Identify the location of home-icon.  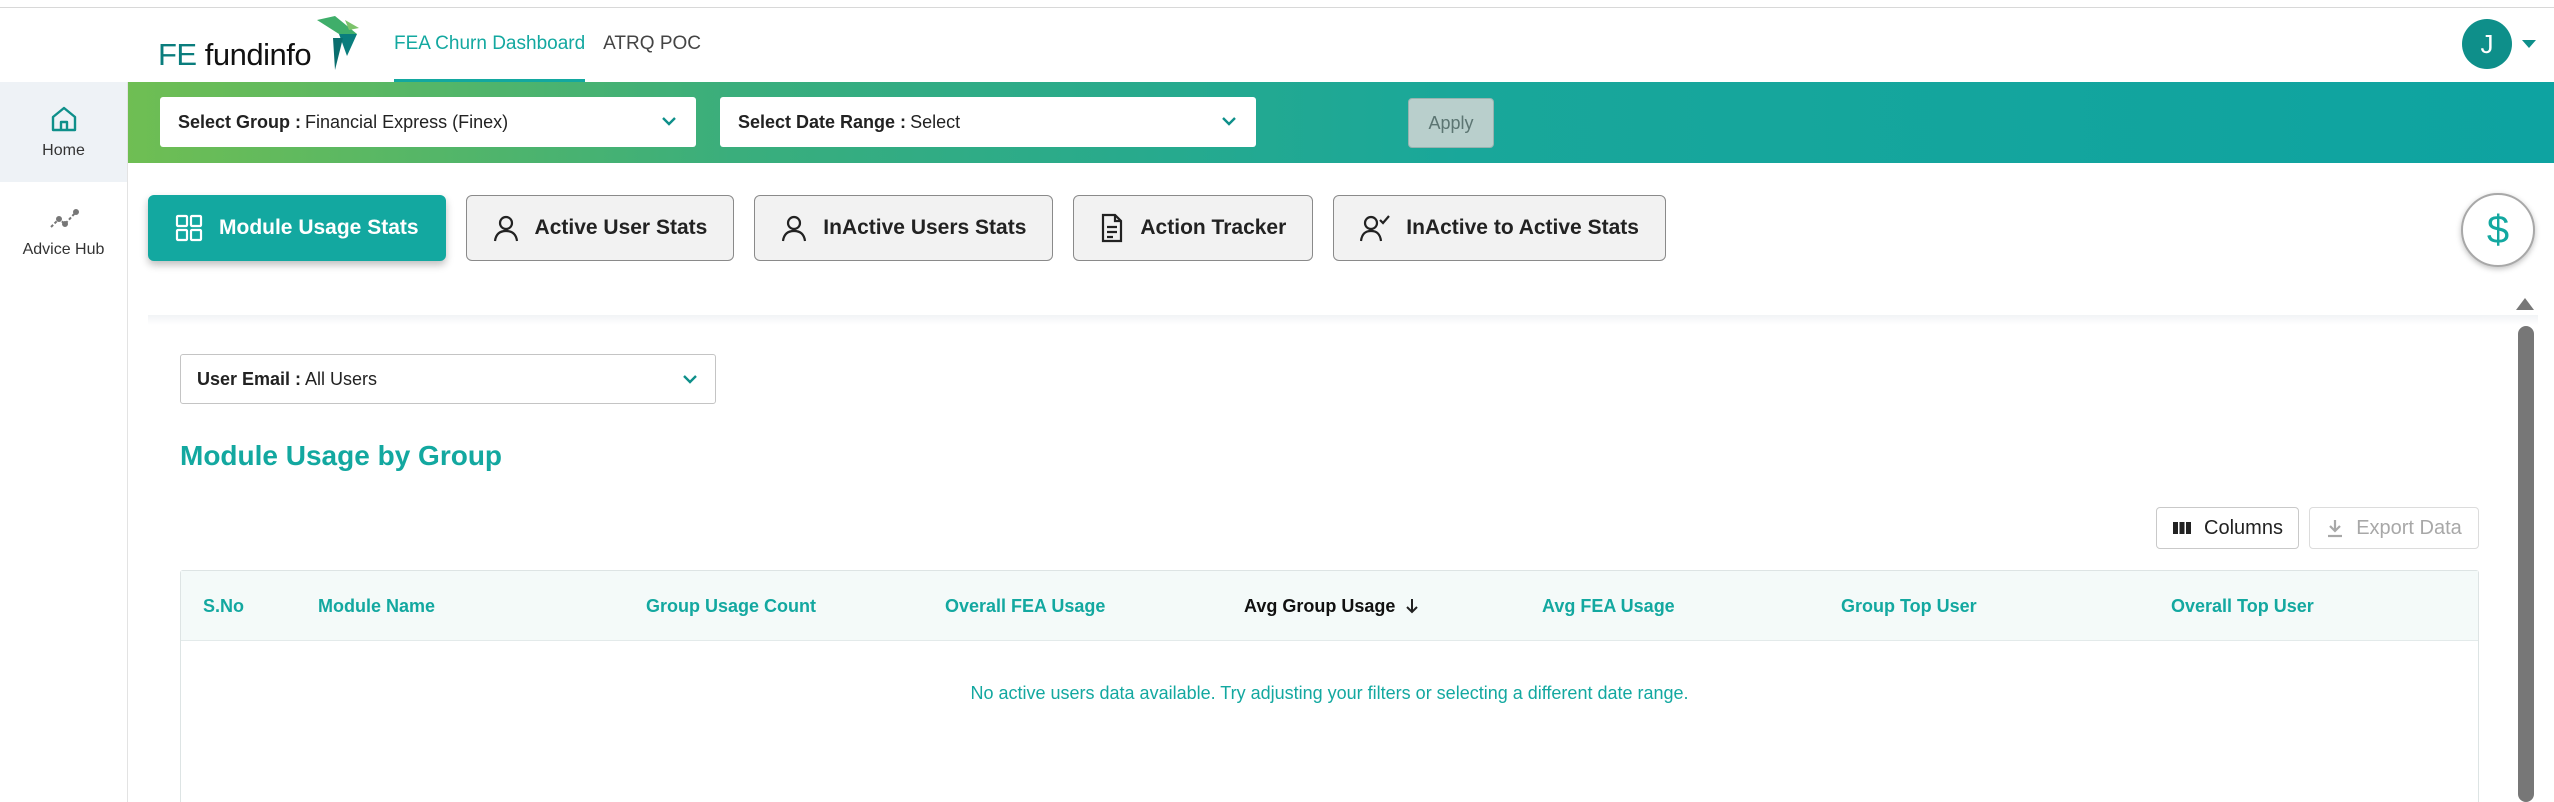
(63, 119).